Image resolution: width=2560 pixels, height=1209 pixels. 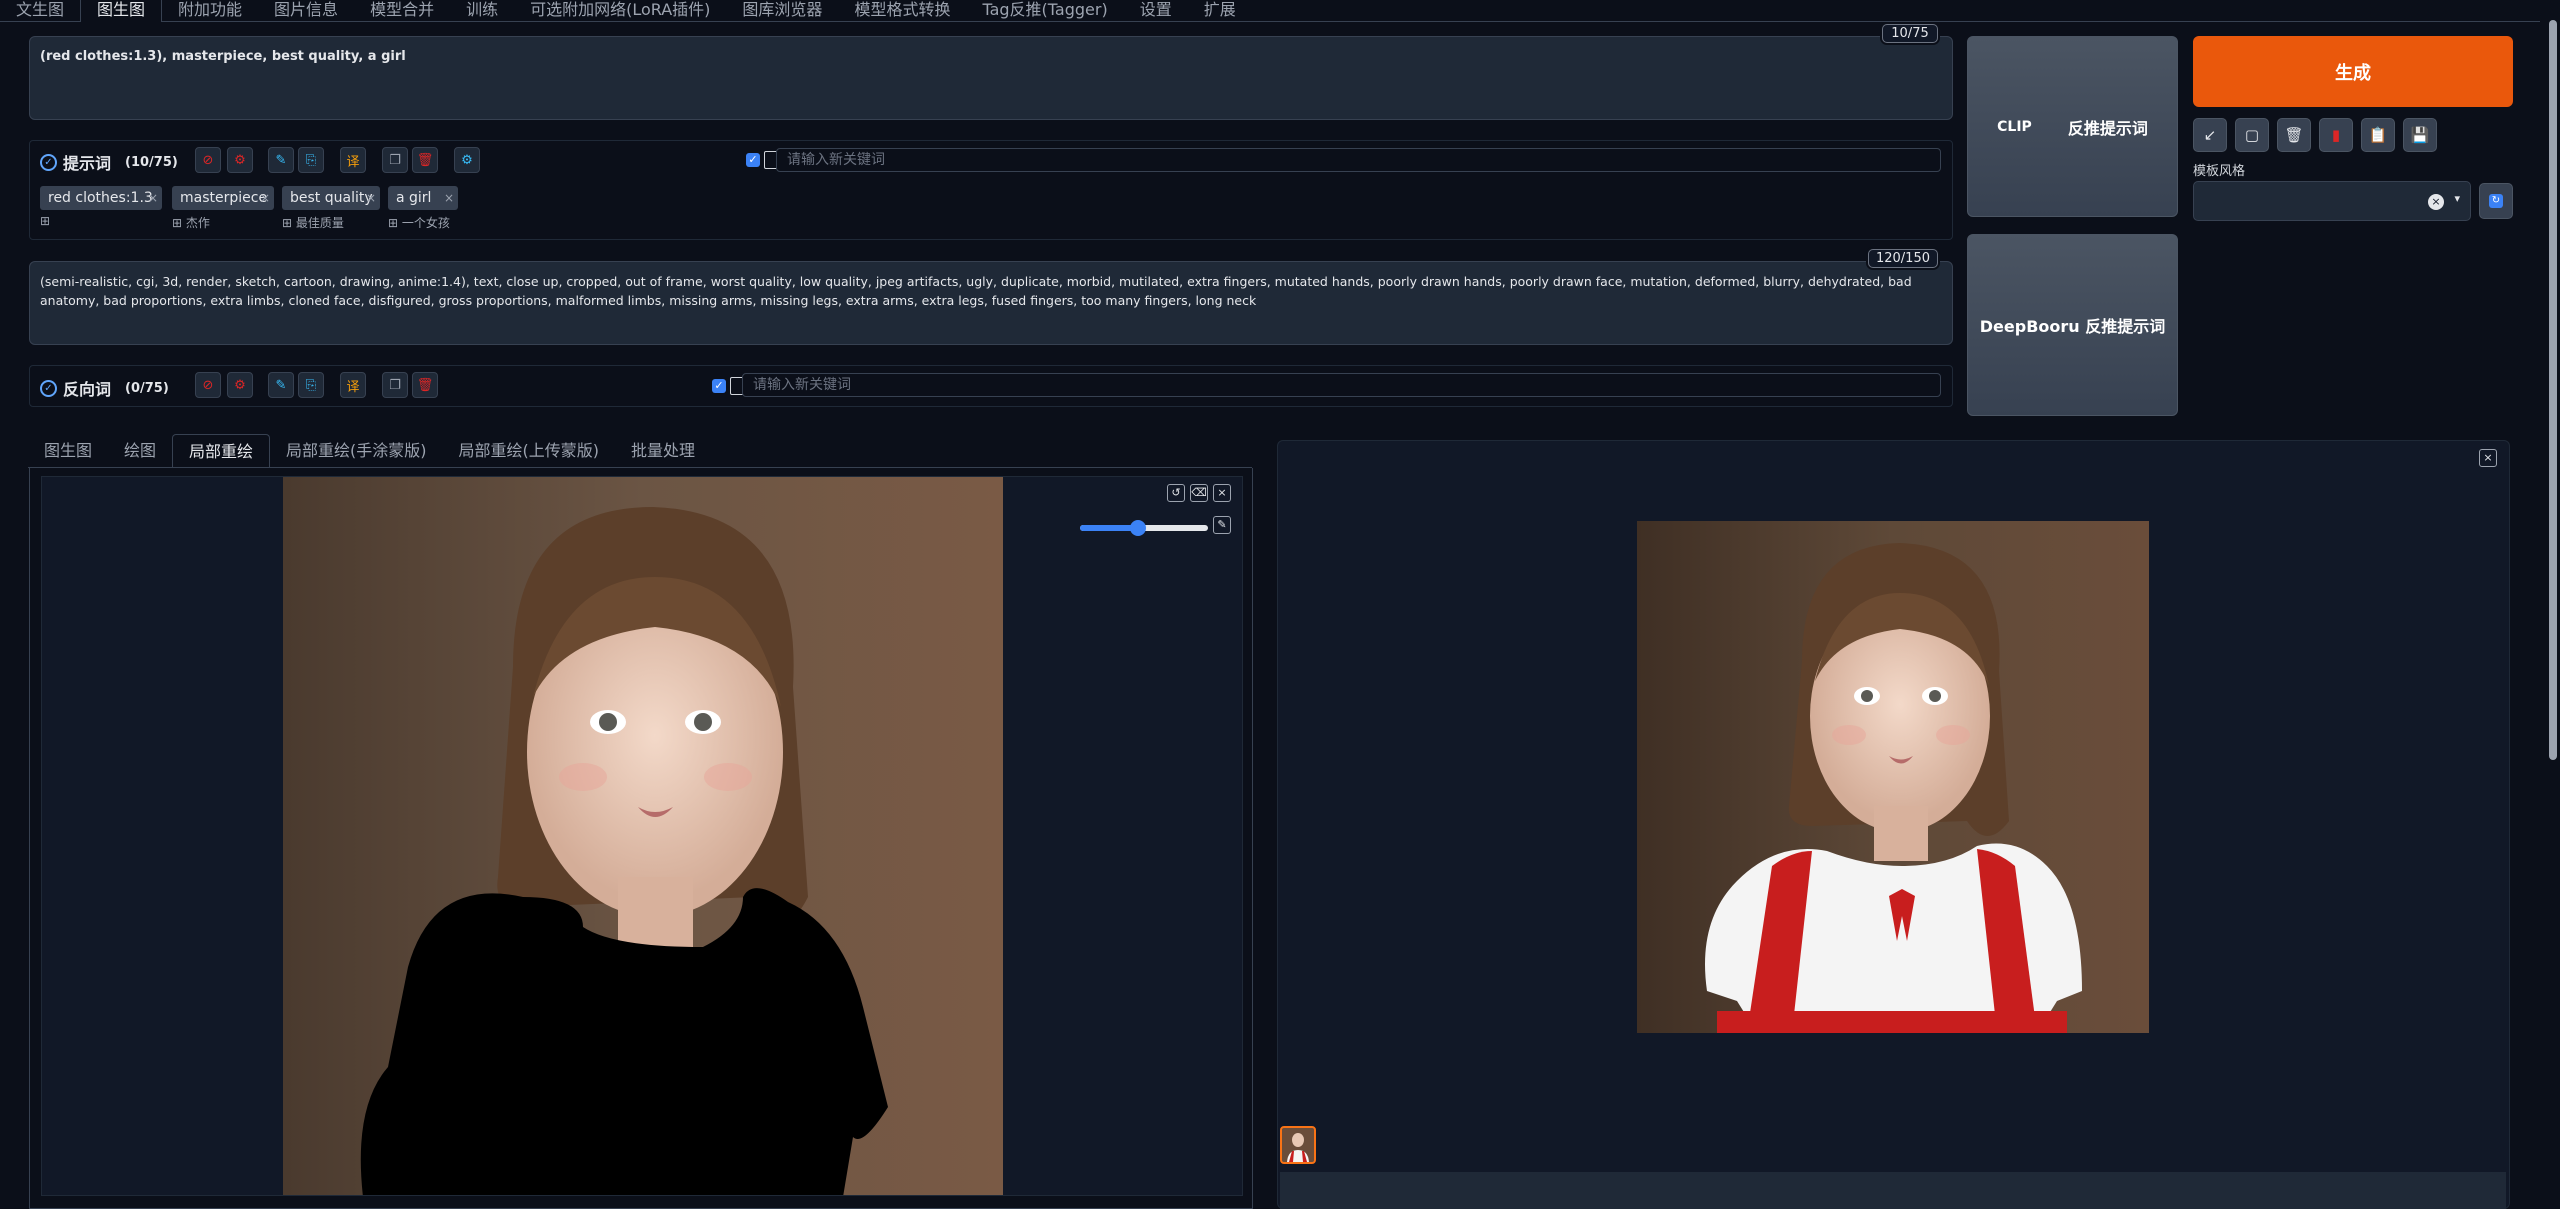 I want to click on prompt-tag: best quality ×, so click(x=331, y=198).